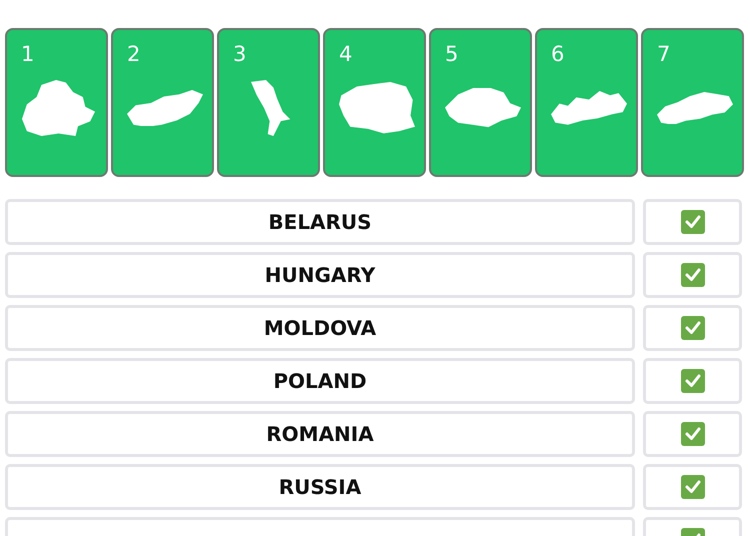  I want to click on country-name: MOLDOVA, so click(320, 328).